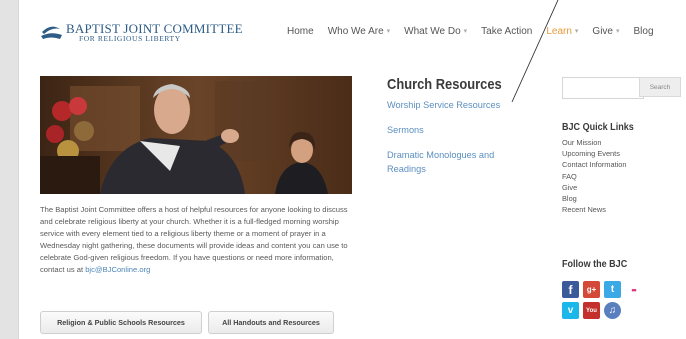 The width and height of the screenshot is (686, 339). I want to click on google-plus-icon: g+, so click(591, 289).